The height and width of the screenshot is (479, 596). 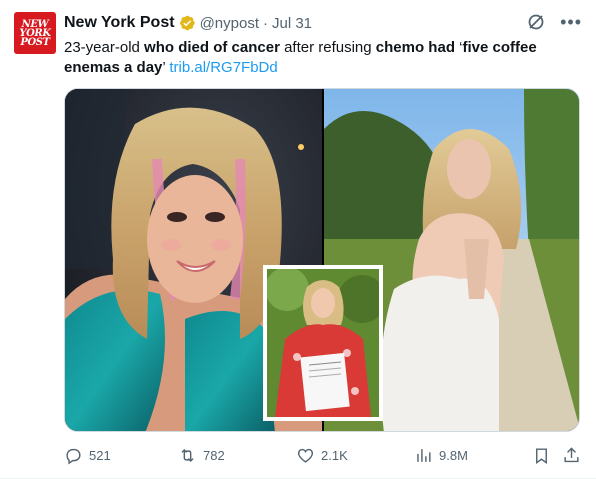 I want to click on share-button, so click(x=574, y=455).